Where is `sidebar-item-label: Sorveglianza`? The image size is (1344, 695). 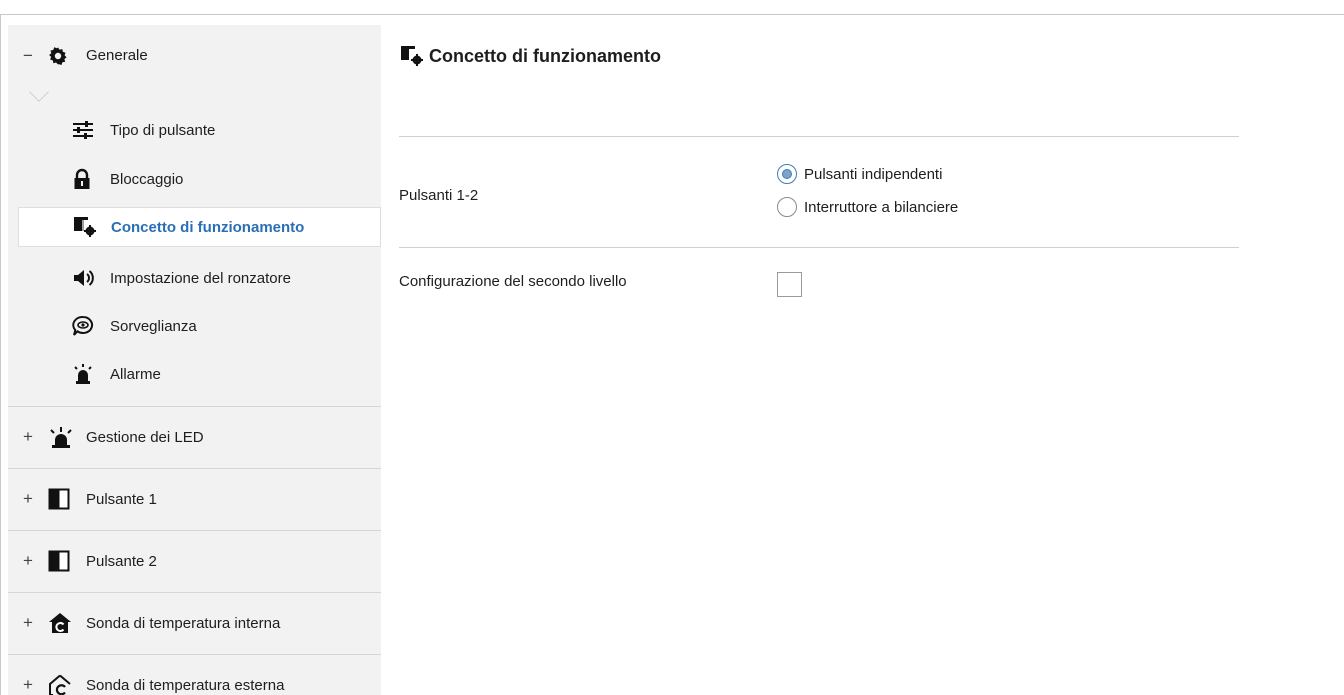 sidebar-item-label: Sorveglianza is located at coordinates (153, 326).